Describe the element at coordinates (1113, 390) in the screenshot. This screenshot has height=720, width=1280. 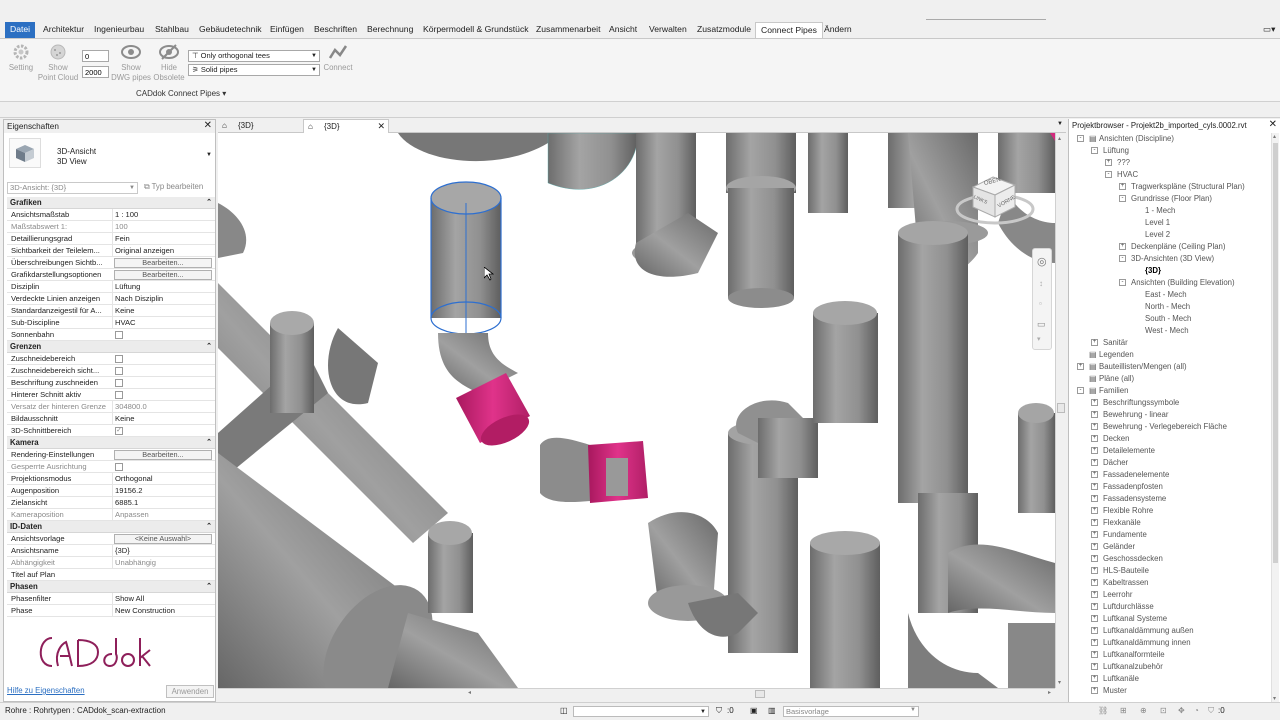
I see `tree-item: Familien` at that location.